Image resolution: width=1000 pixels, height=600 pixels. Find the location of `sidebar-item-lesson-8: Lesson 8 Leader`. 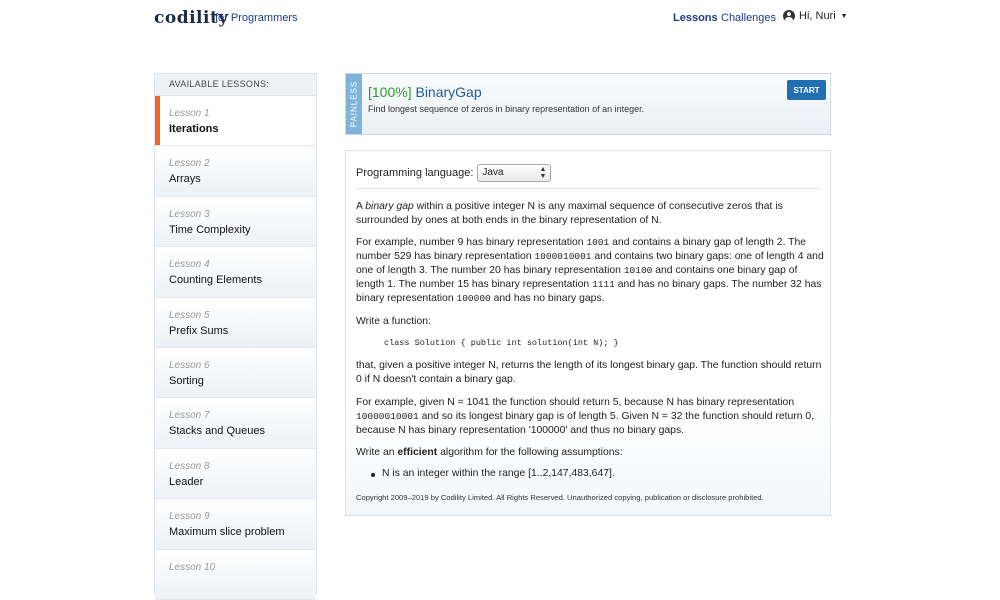

sidebar-item-lesson-8: Lesson 8 Leader is located at coordinates (235, 474).